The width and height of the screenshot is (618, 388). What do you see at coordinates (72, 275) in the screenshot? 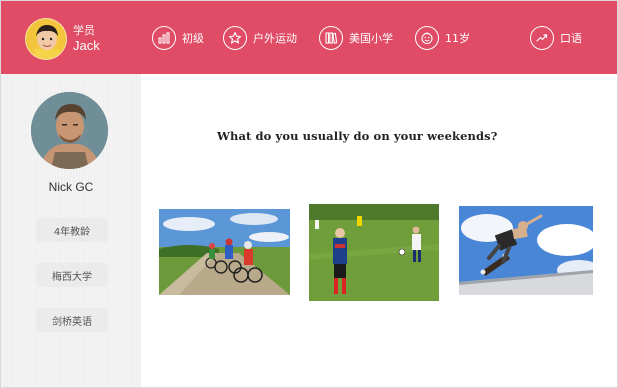
I see `chip-university: 梅西大学` at bounding box center [72, 275].